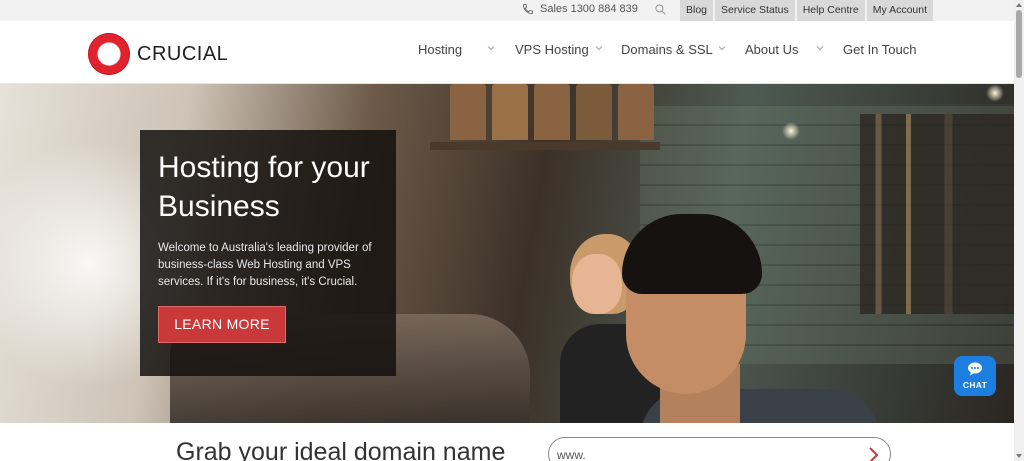 The image size is (1024, 461). Describe the element at coordinates (879, 49) in the screenshot. I see `nav-item-get-in-touch: Get In Touch` at that location.